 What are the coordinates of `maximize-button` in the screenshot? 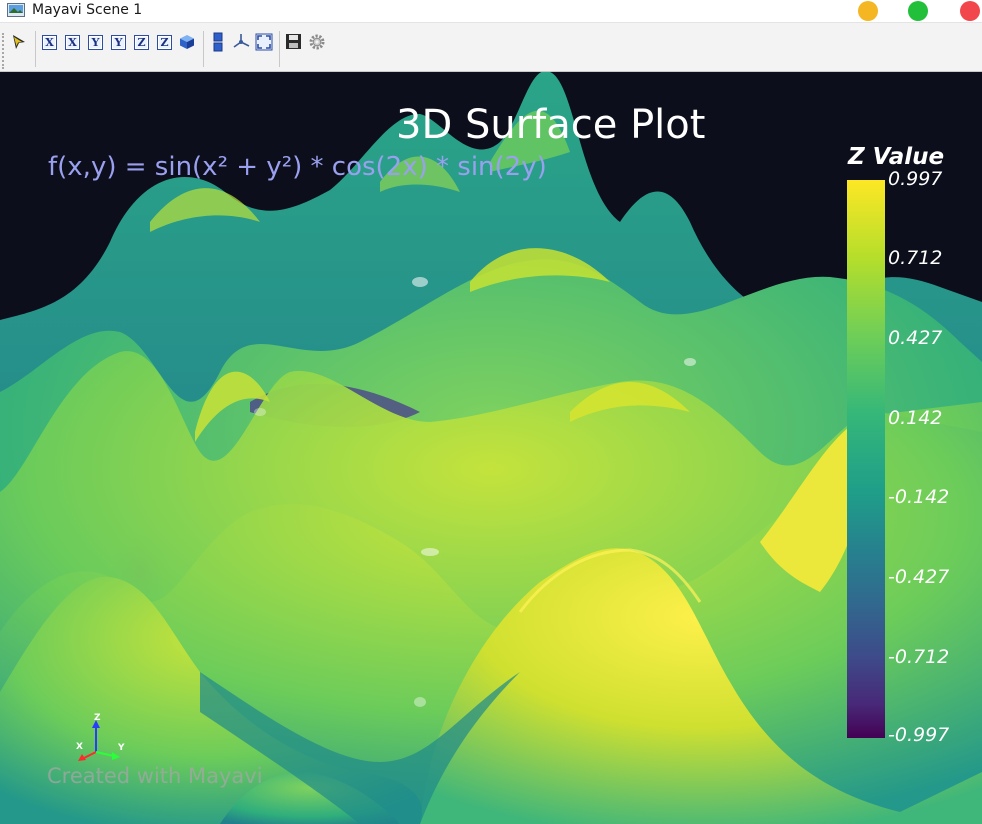 It's located at (918, 11).